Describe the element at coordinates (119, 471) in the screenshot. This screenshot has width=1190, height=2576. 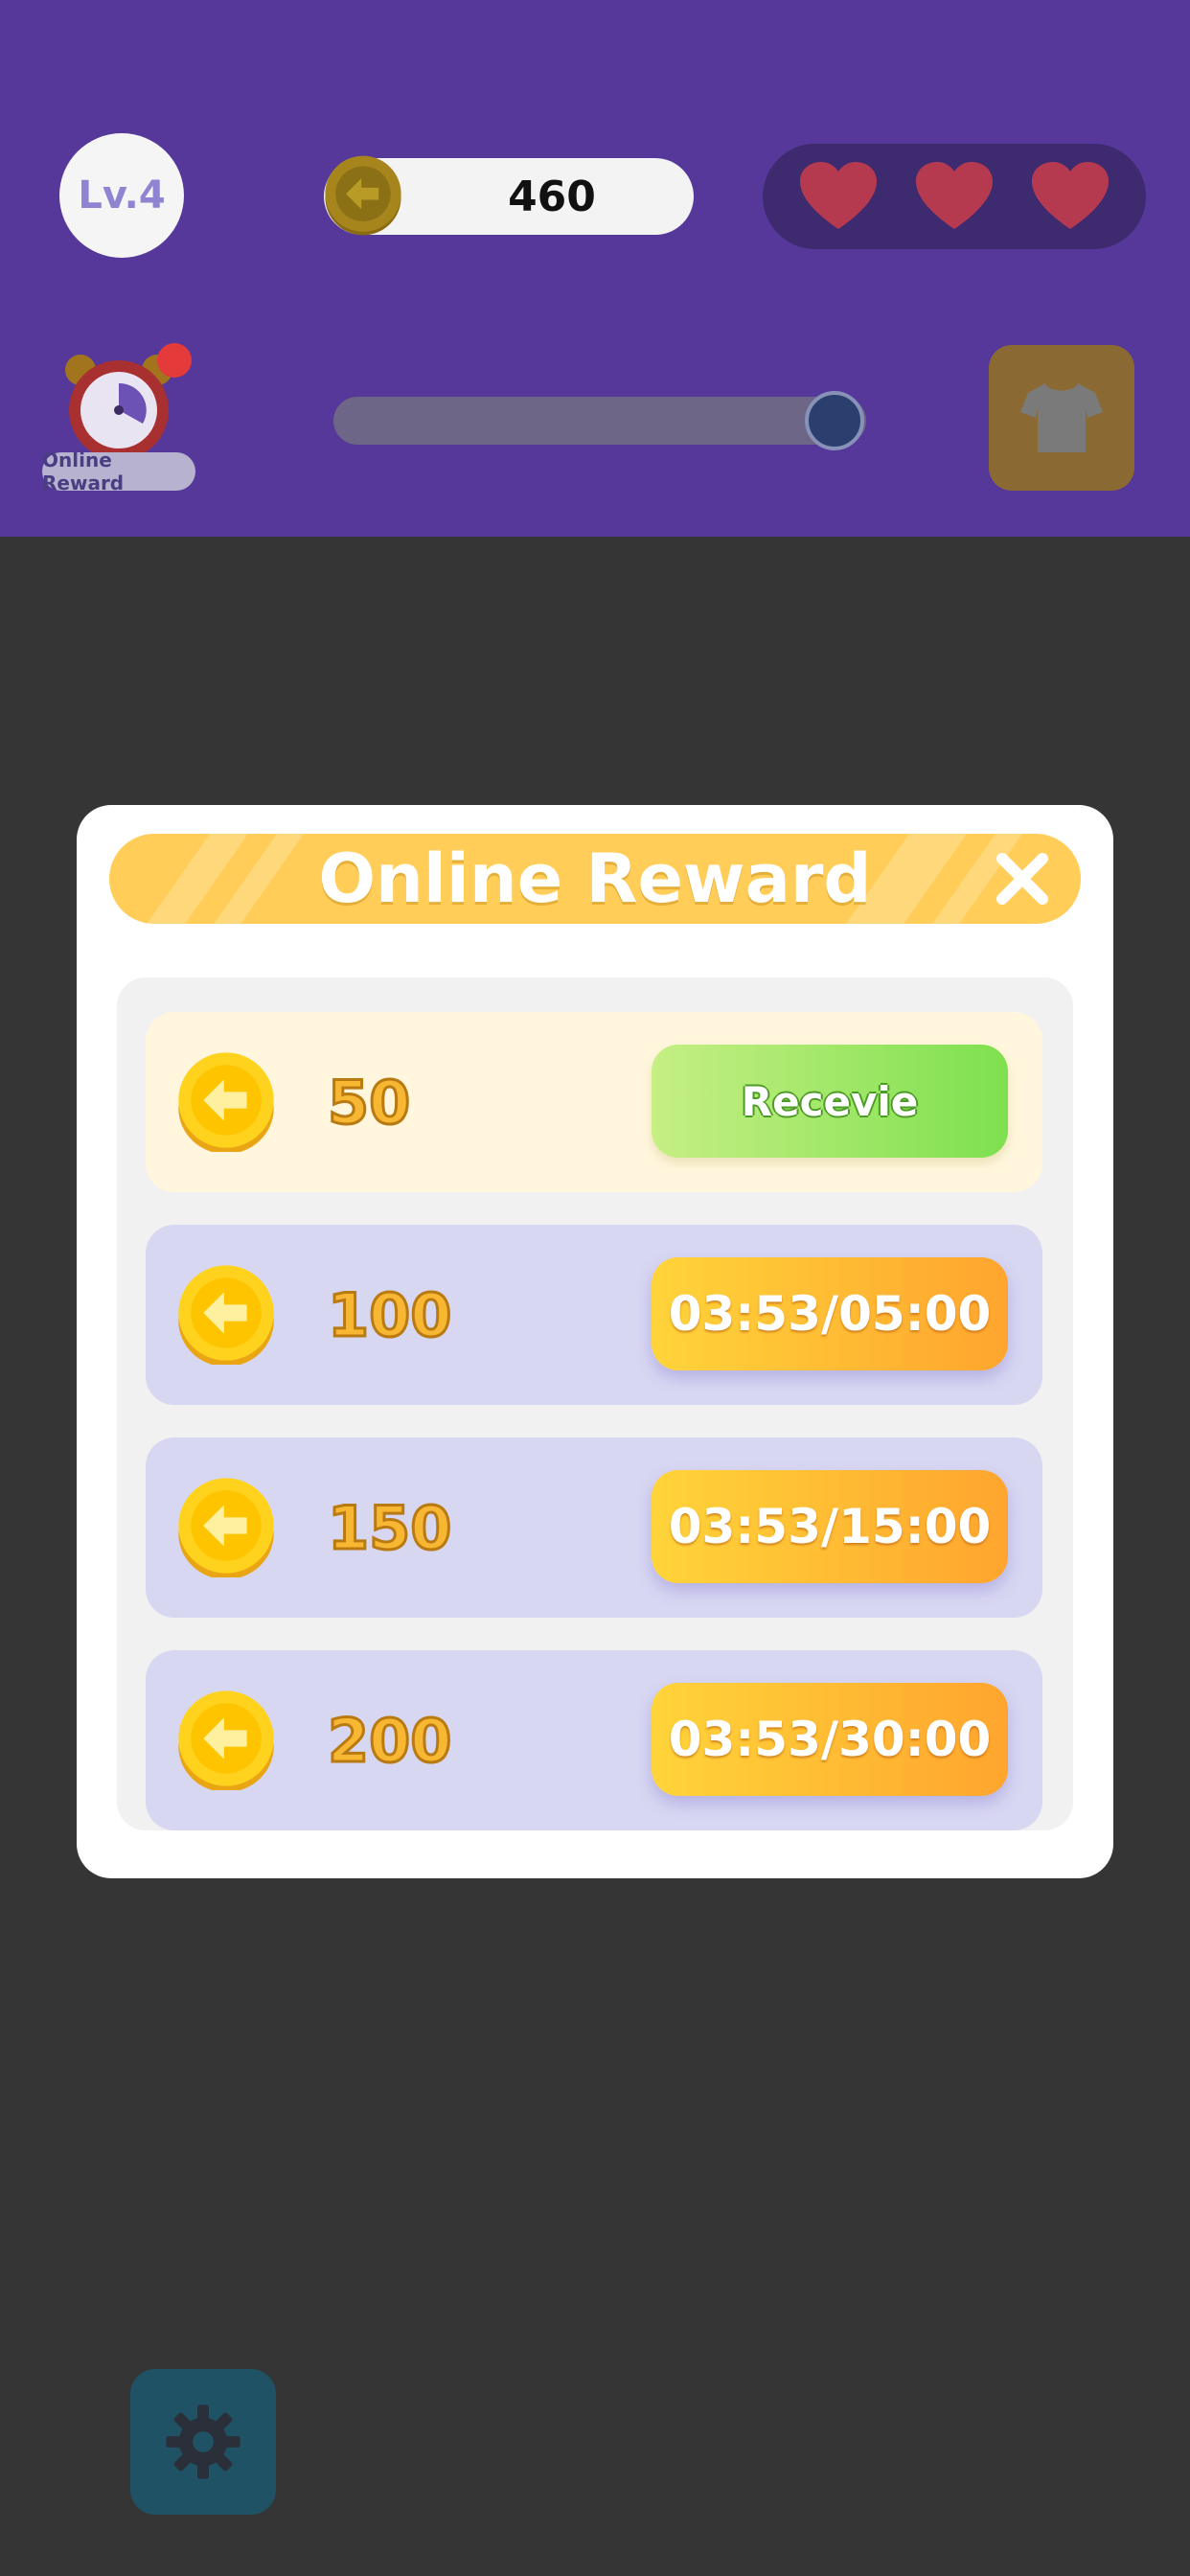
I see `online-reward-label: Online Reward` at that location.